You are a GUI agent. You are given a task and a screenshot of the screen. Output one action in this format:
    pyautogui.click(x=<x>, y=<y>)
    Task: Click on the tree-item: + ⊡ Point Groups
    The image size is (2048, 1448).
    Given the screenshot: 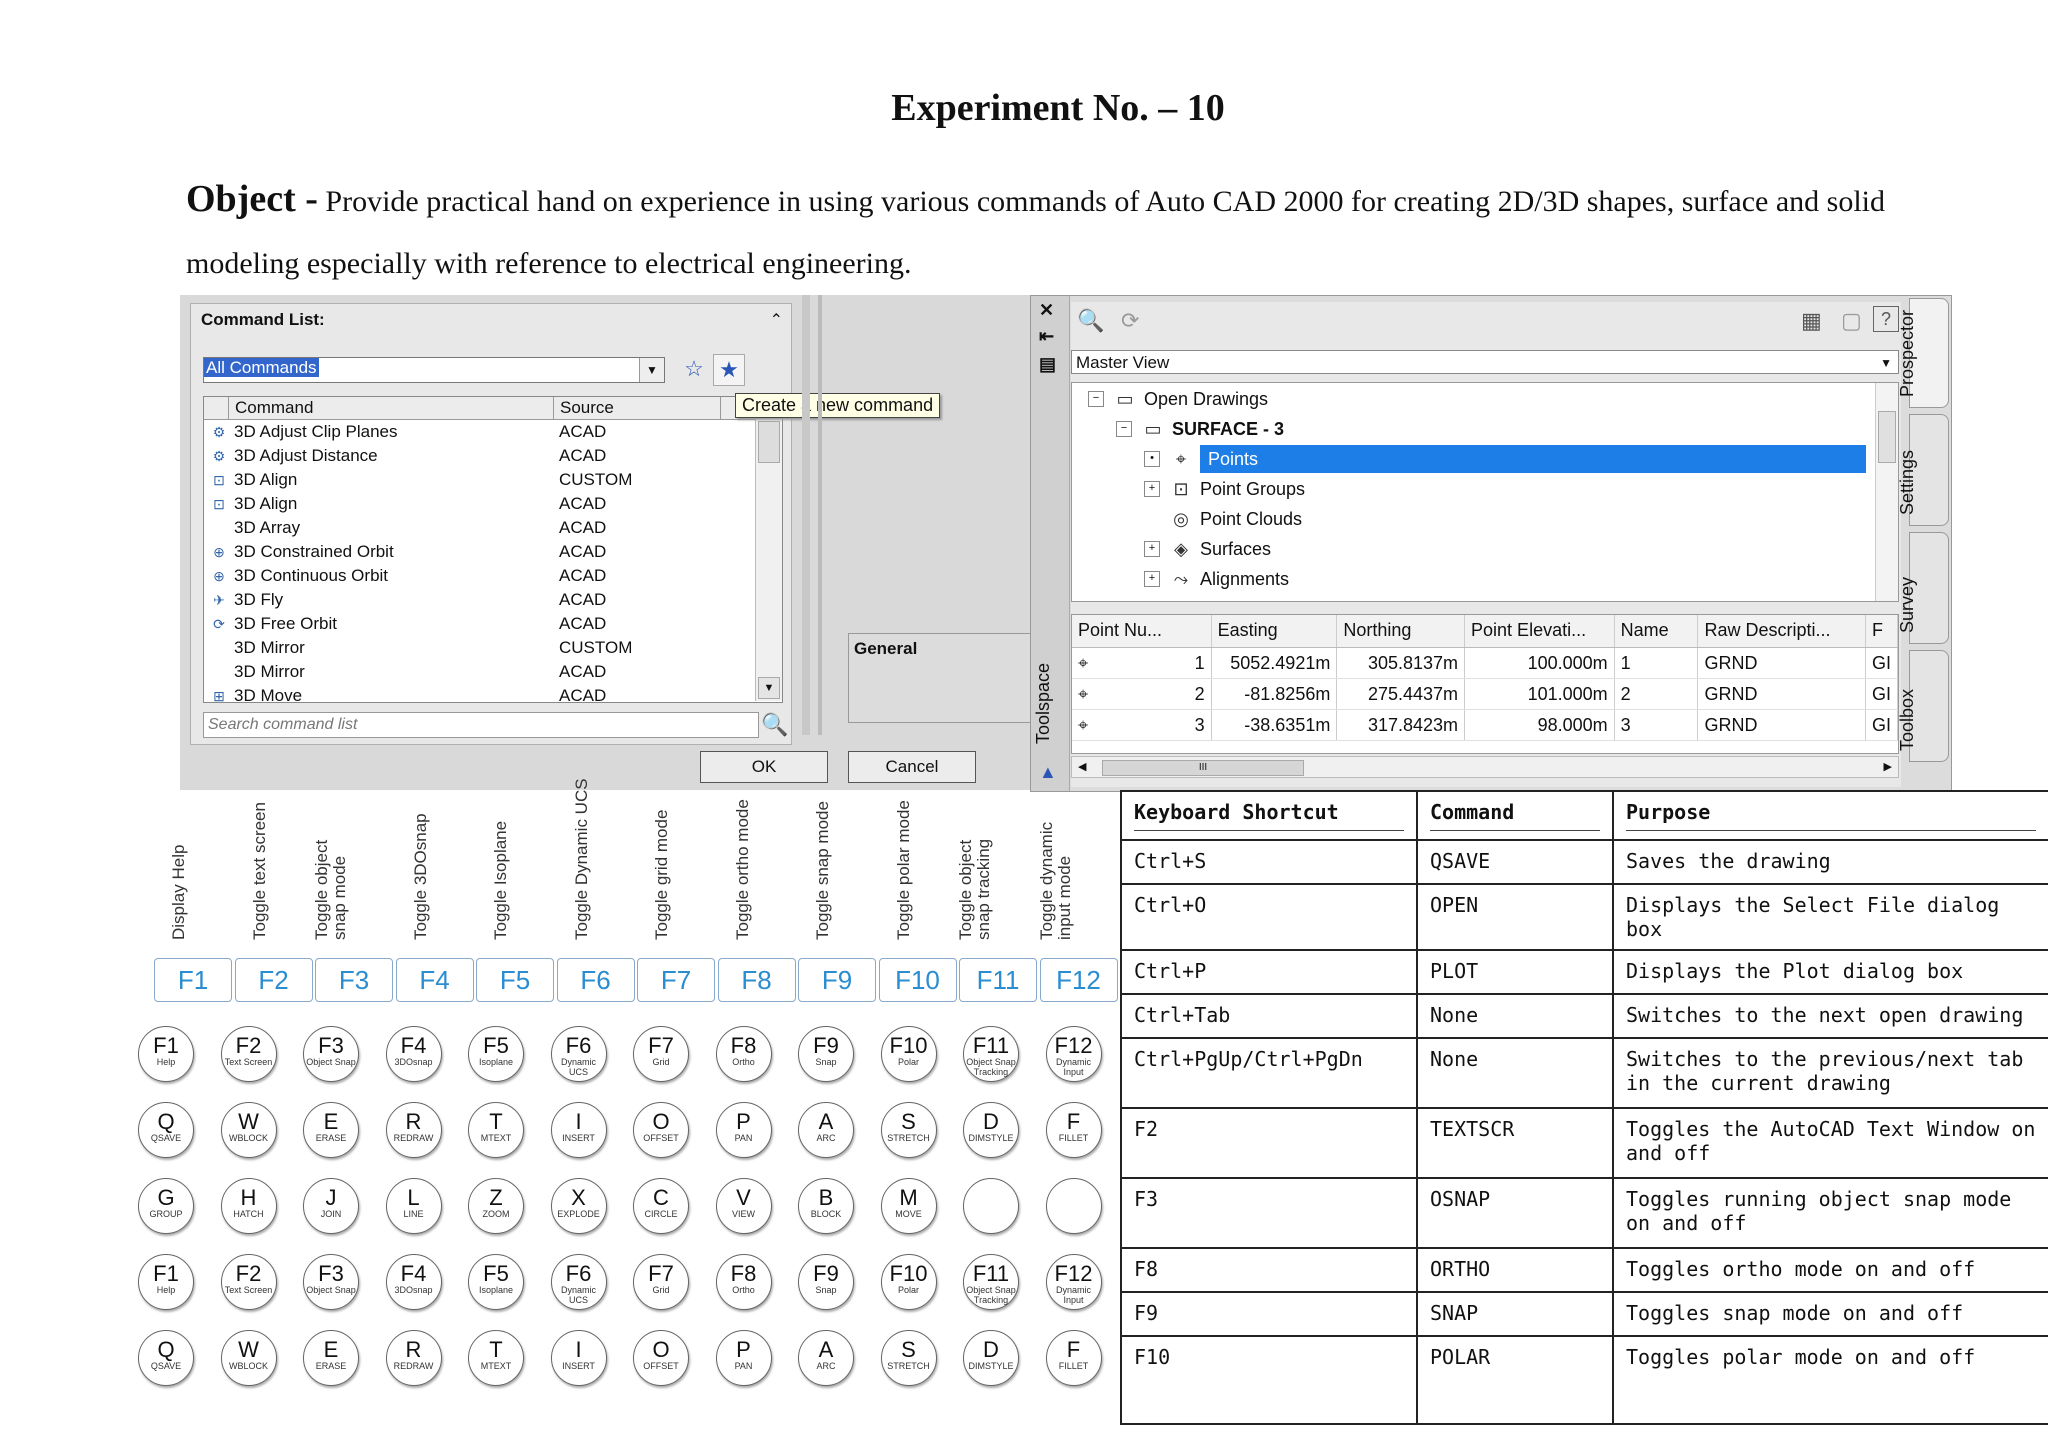 What is the action you would take?
    pyautogui.click(x=1224, y=489)
    